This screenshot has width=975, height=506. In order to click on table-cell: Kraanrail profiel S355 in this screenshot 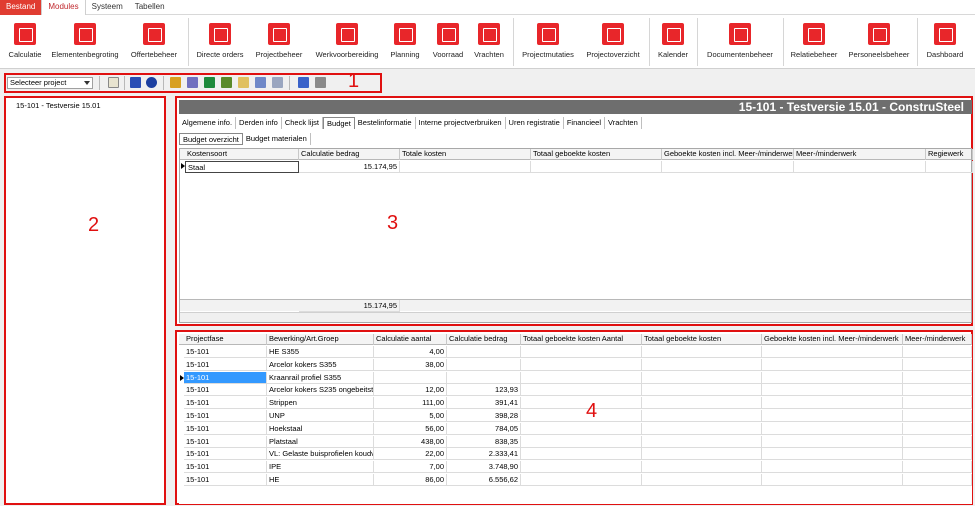, I will do `click(320, 377)`.